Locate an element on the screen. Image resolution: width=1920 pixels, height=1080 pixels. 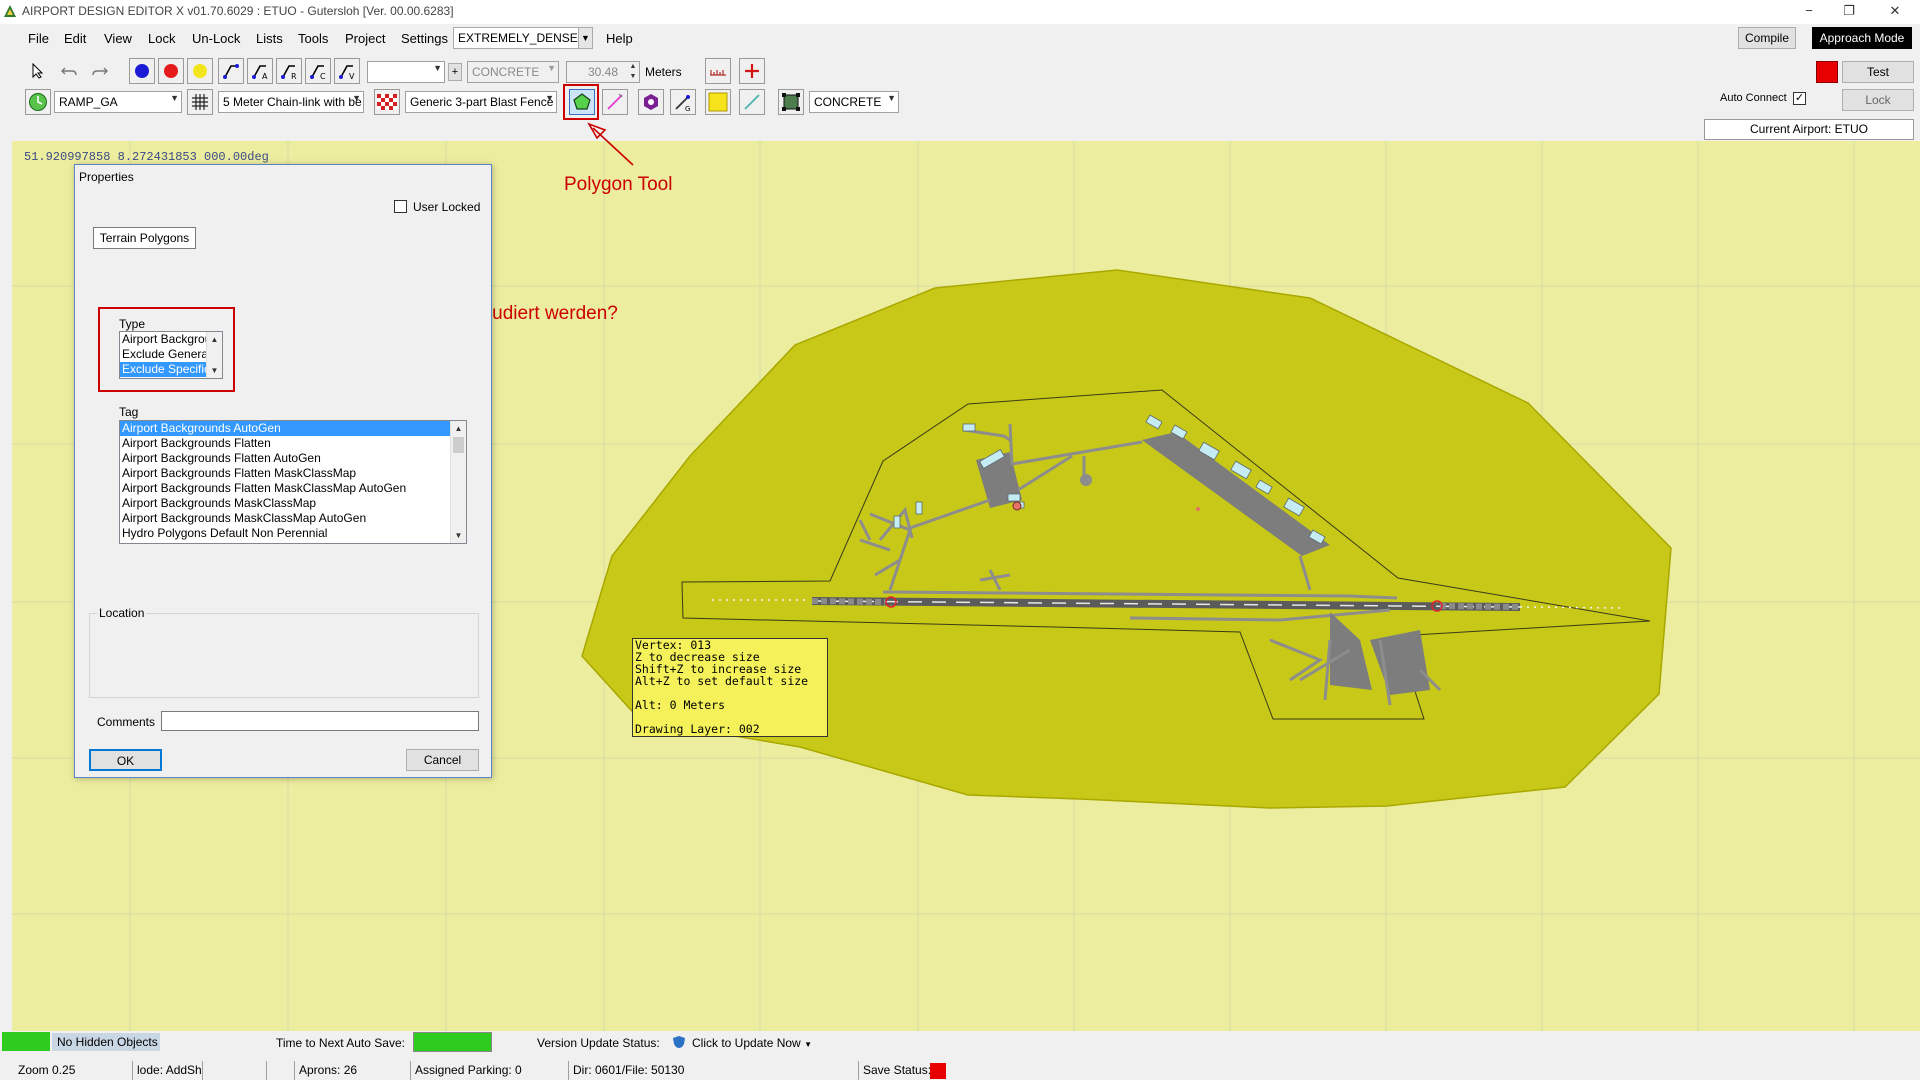
select-frame-icon is located at coordinates (791, 102).